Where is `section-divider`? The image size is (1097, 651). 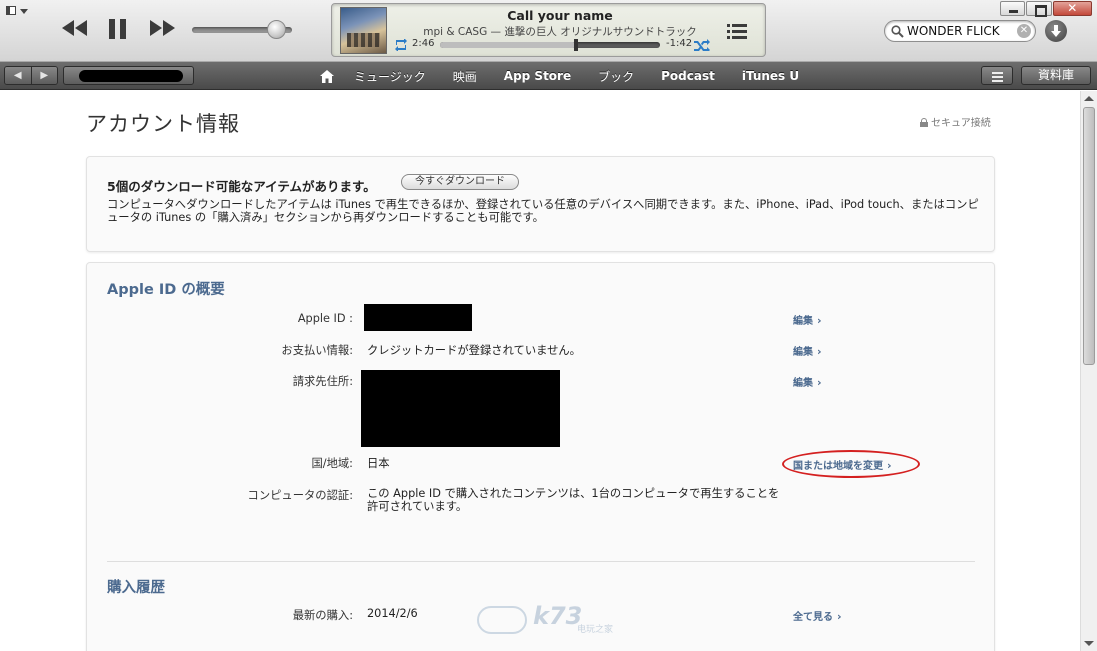
section-divider is located at coordinates (541, 561).